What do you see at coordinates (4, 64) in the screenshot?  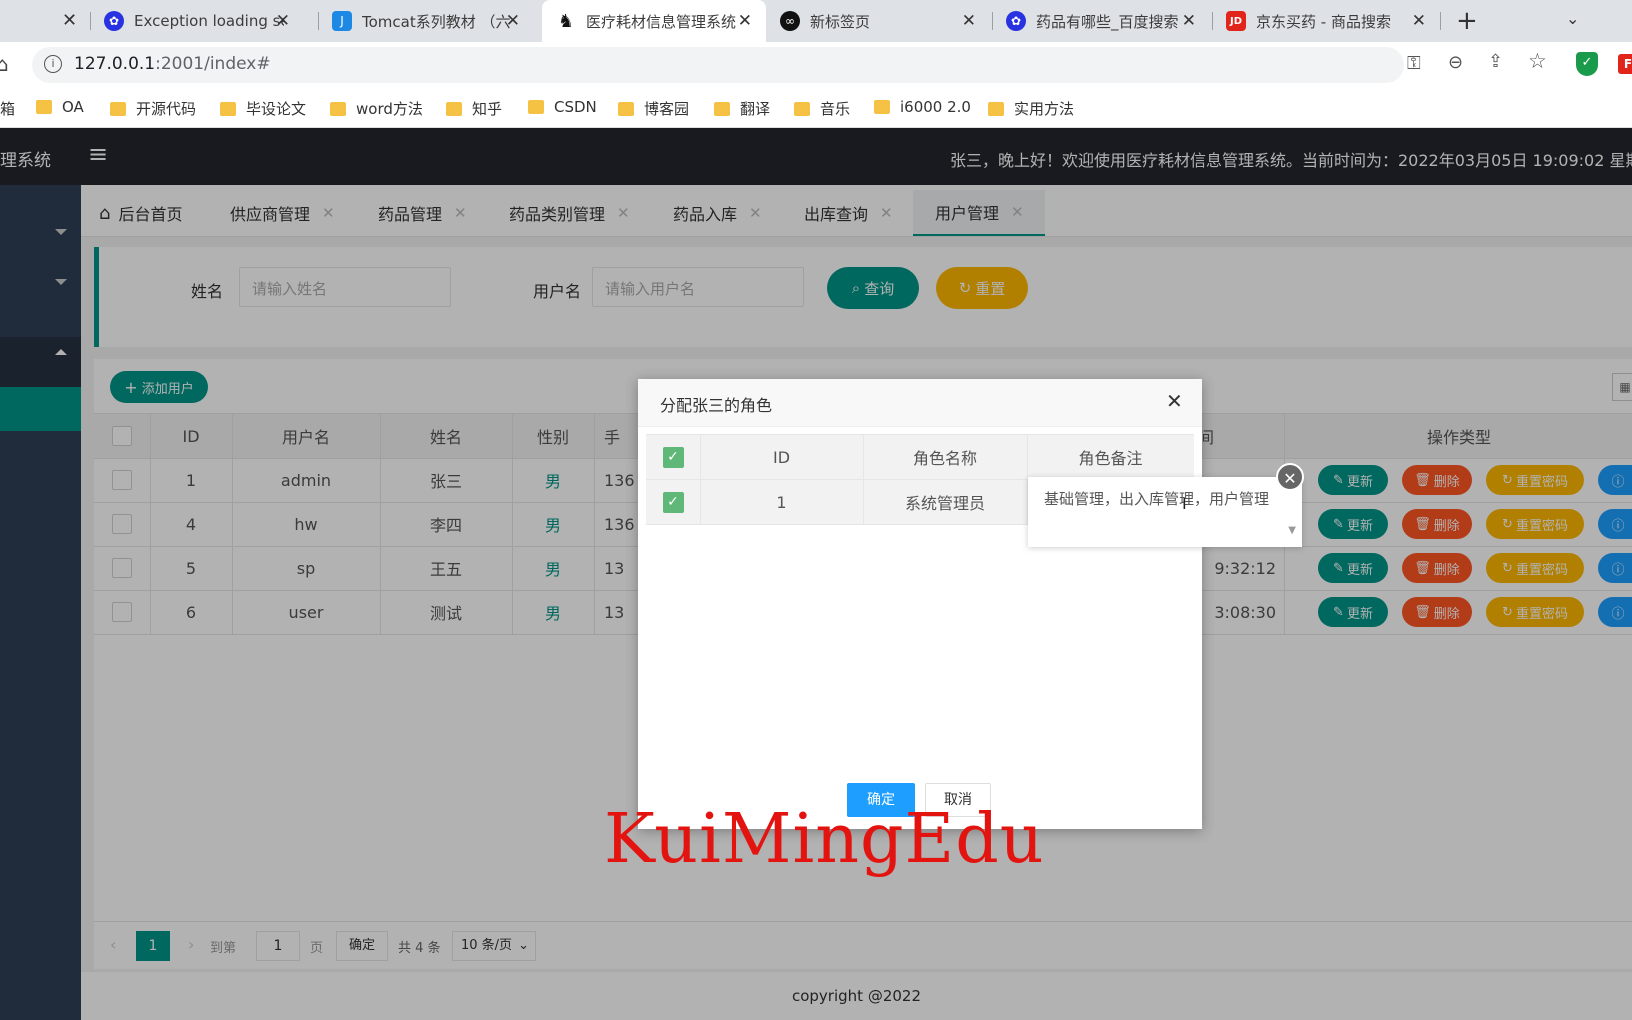 I see `home-icon: ⌂` at bounding box center [4, 64].